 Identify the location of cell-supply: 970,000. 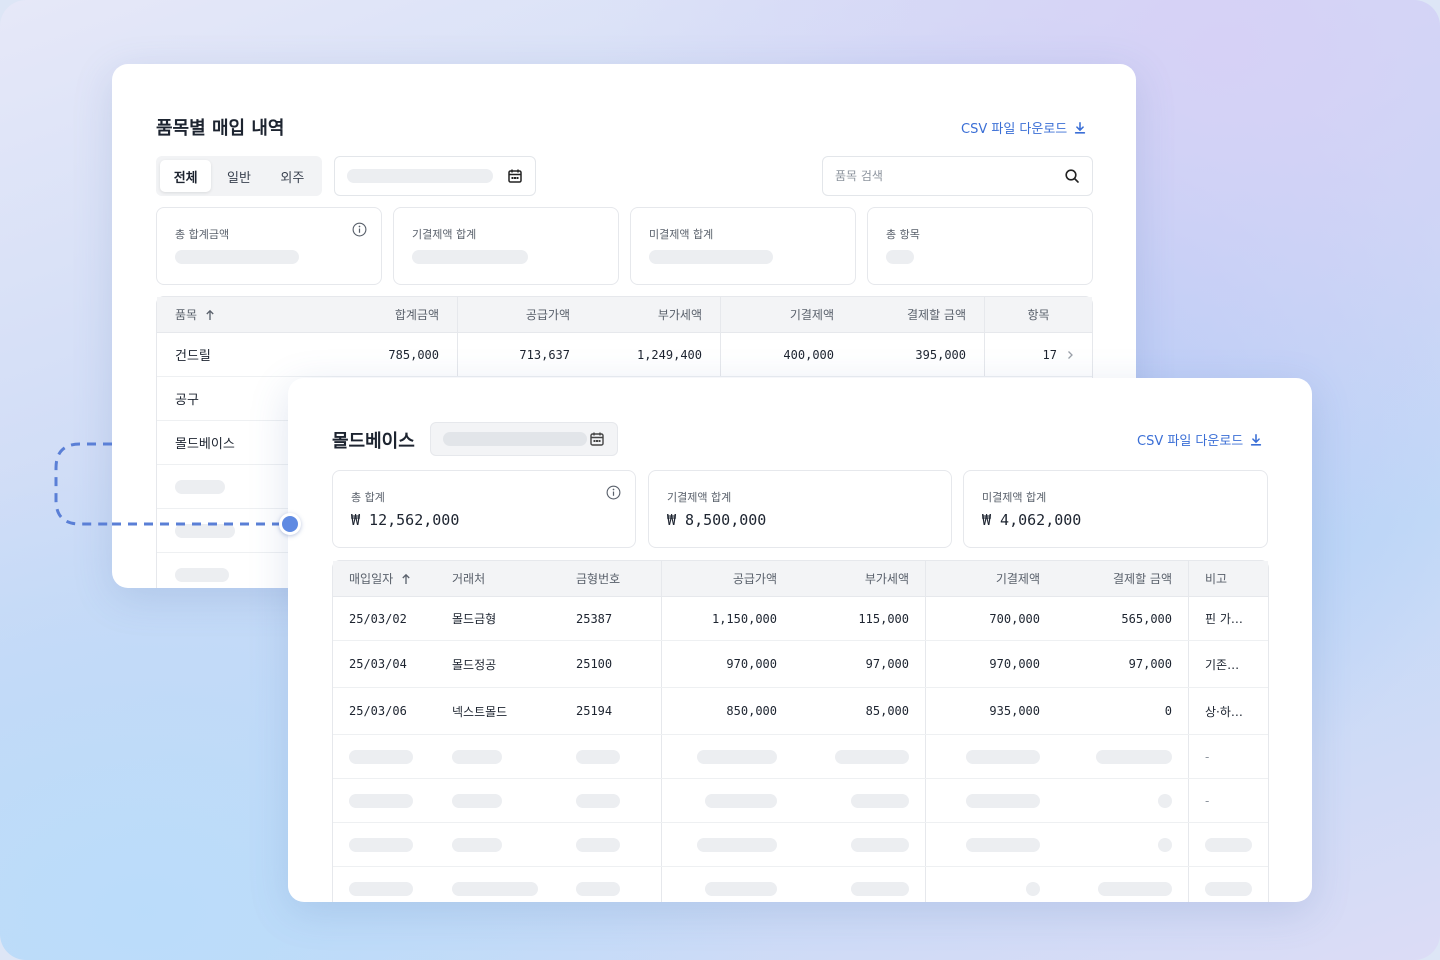
(727, 664).